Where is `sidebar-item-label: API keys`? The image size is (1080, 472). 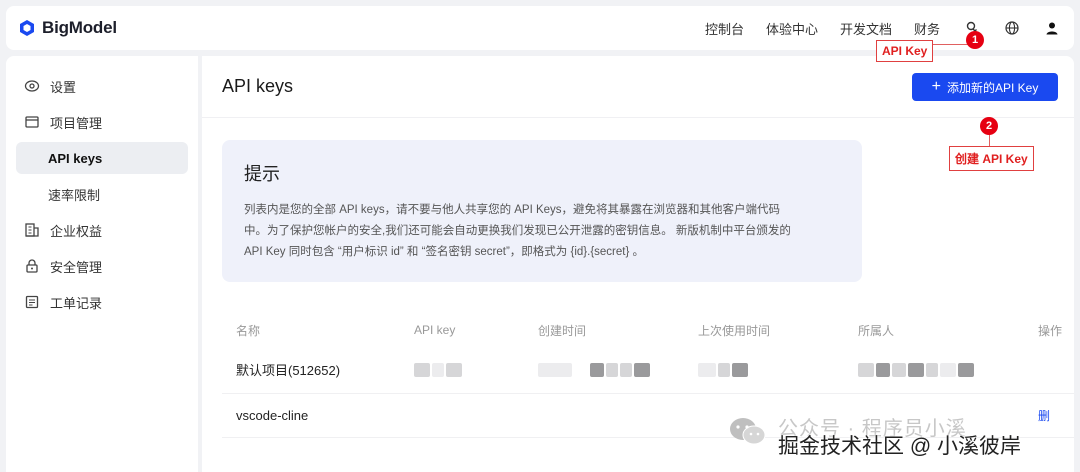 sidebar-item-label: API keys is located at coordinates (75, 158).